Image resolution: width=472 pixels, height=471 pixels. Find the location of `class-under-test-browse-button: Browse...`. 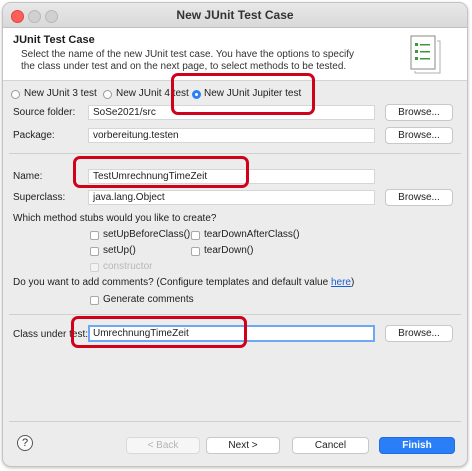

class-under-test-browse-button: Browse... is located at coordinates (419, 333).